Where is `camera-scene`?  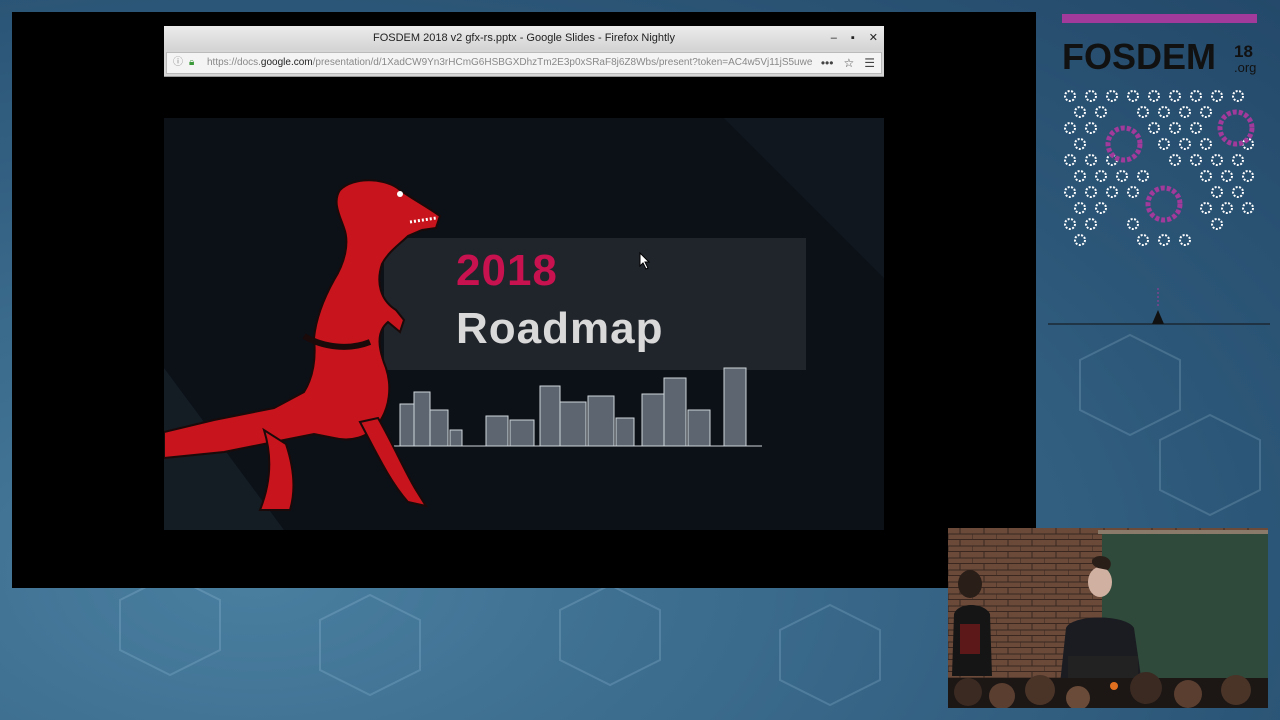
camera-scene is located at coordinates (1108, 618).